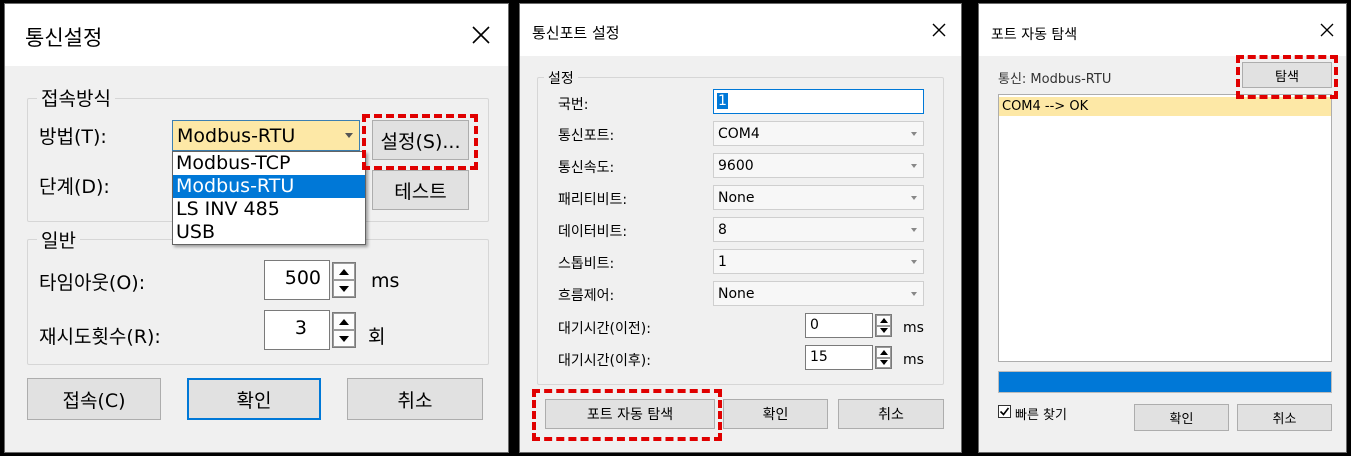  I want to click on data-bits-label: 데이터비트:, so click(593, 232).